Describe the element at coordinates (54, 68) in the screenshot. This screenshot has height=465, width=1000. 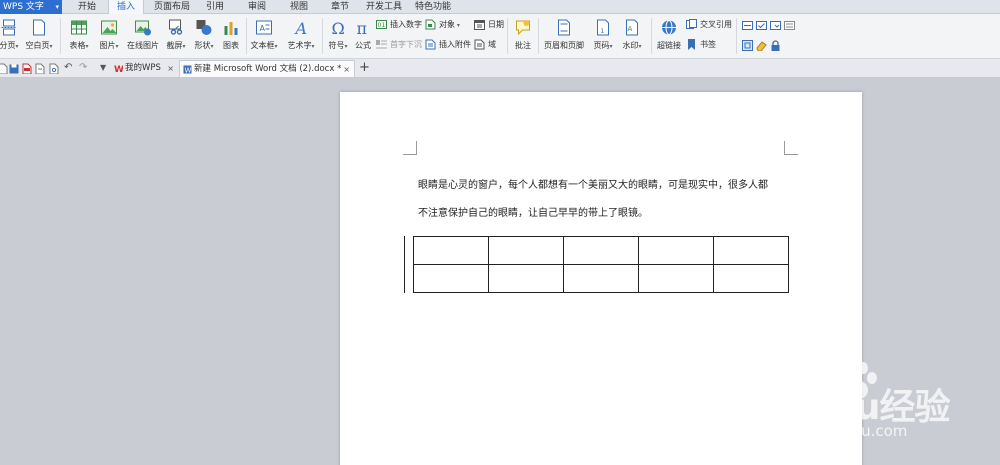
I see `print-preview-icon` at that location.